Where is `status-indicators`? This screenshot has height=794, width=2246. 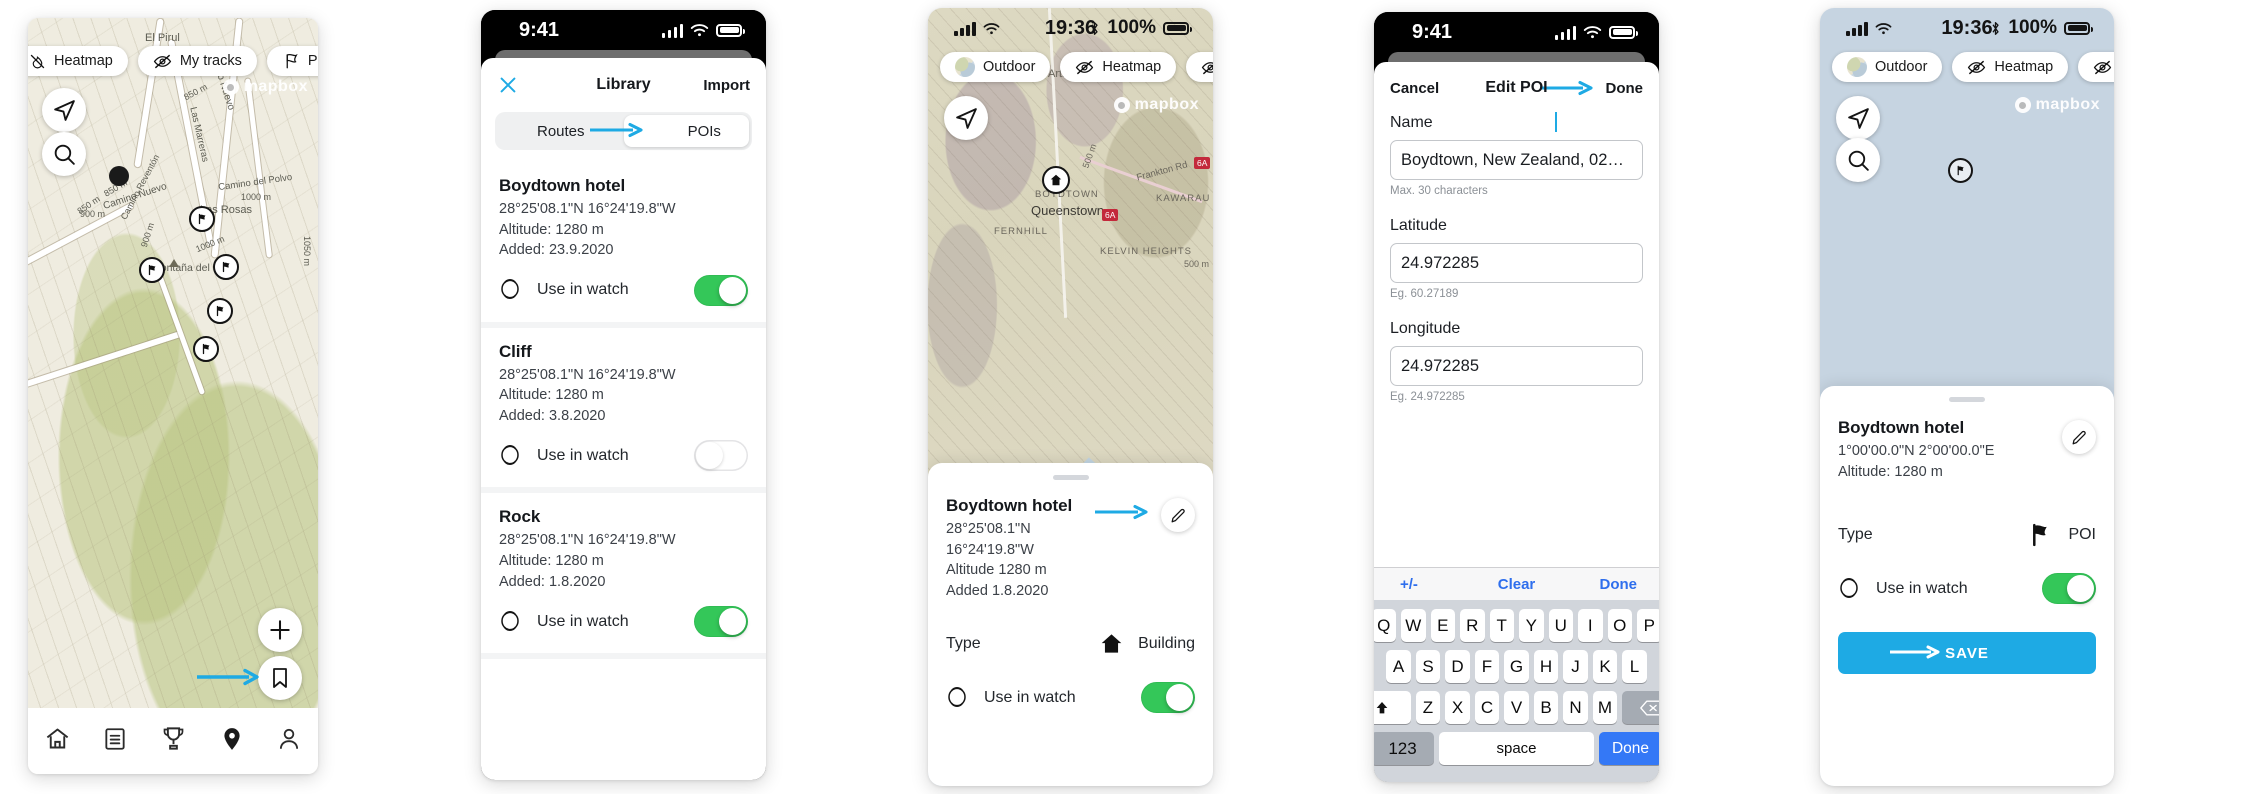 status-indicators is located at coordinates (703, 30).